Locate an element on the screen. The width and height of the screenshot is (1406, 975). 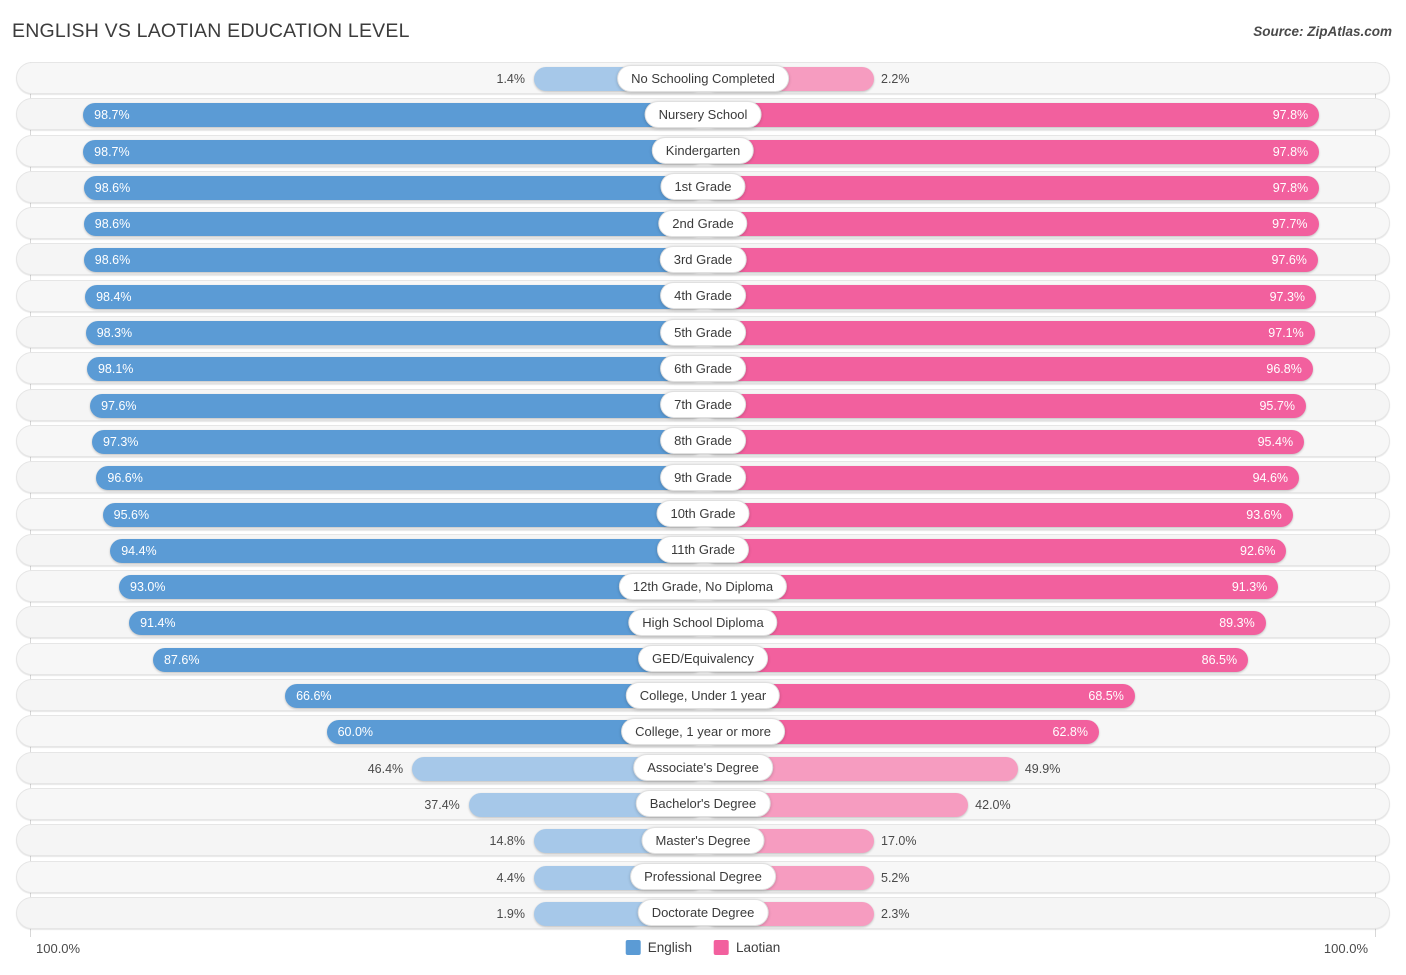
legend-item: Laotian is located at coordinates (747, 947).